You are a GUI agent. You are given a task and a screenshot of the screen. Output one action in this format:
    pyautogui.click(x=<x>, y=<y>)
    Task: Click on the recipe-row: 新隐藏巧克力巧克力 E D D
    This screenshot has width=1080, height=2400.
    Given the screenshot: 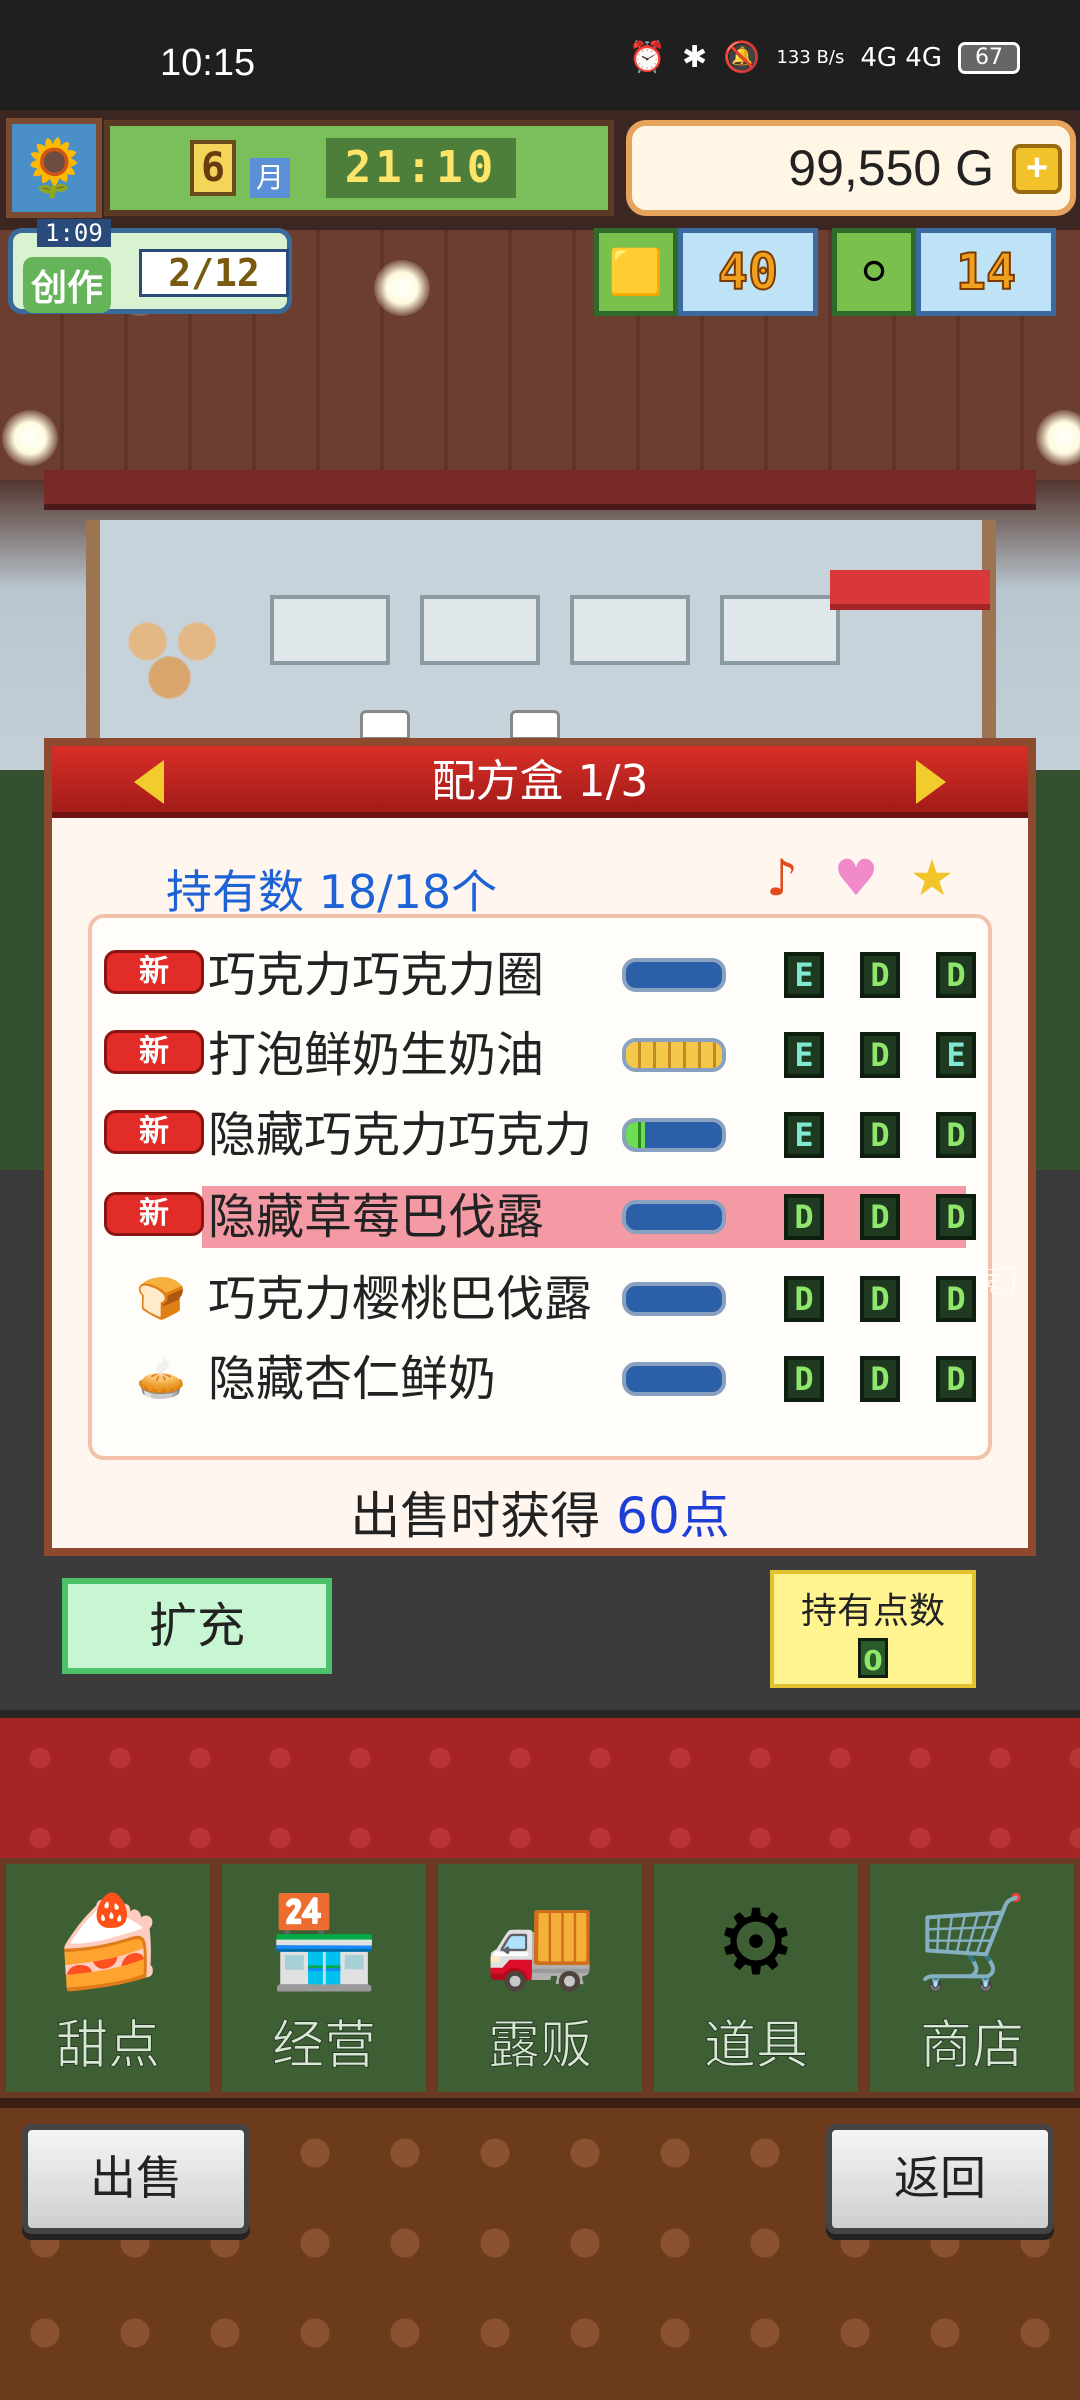 What is the action you would take?
    pyautogui.click(x=542, y=1133)
    